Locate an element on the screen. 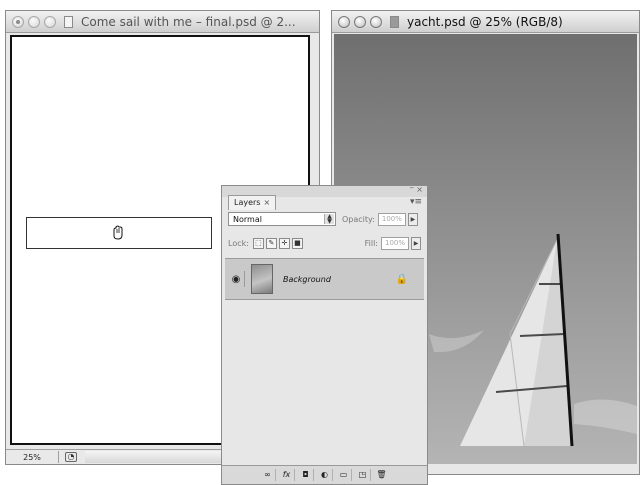 This screenshot has height=485, width=640. tab-layers: Layers × is located at coordinates (252, 202).